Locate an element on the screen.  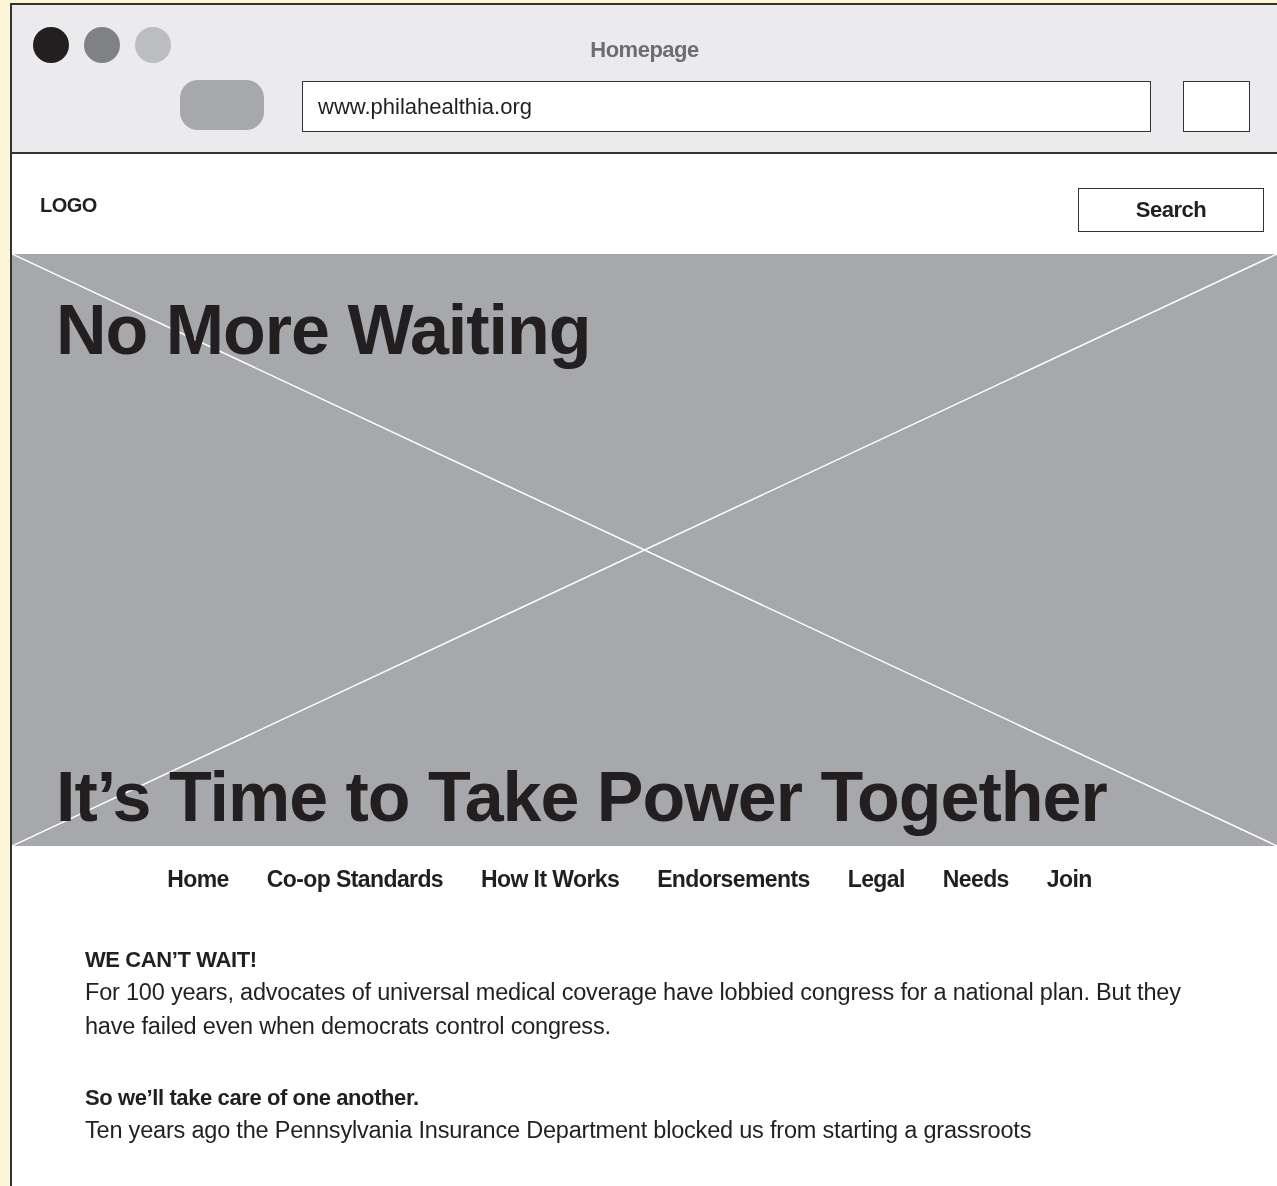
back-button is located at coordinates (222, 104).